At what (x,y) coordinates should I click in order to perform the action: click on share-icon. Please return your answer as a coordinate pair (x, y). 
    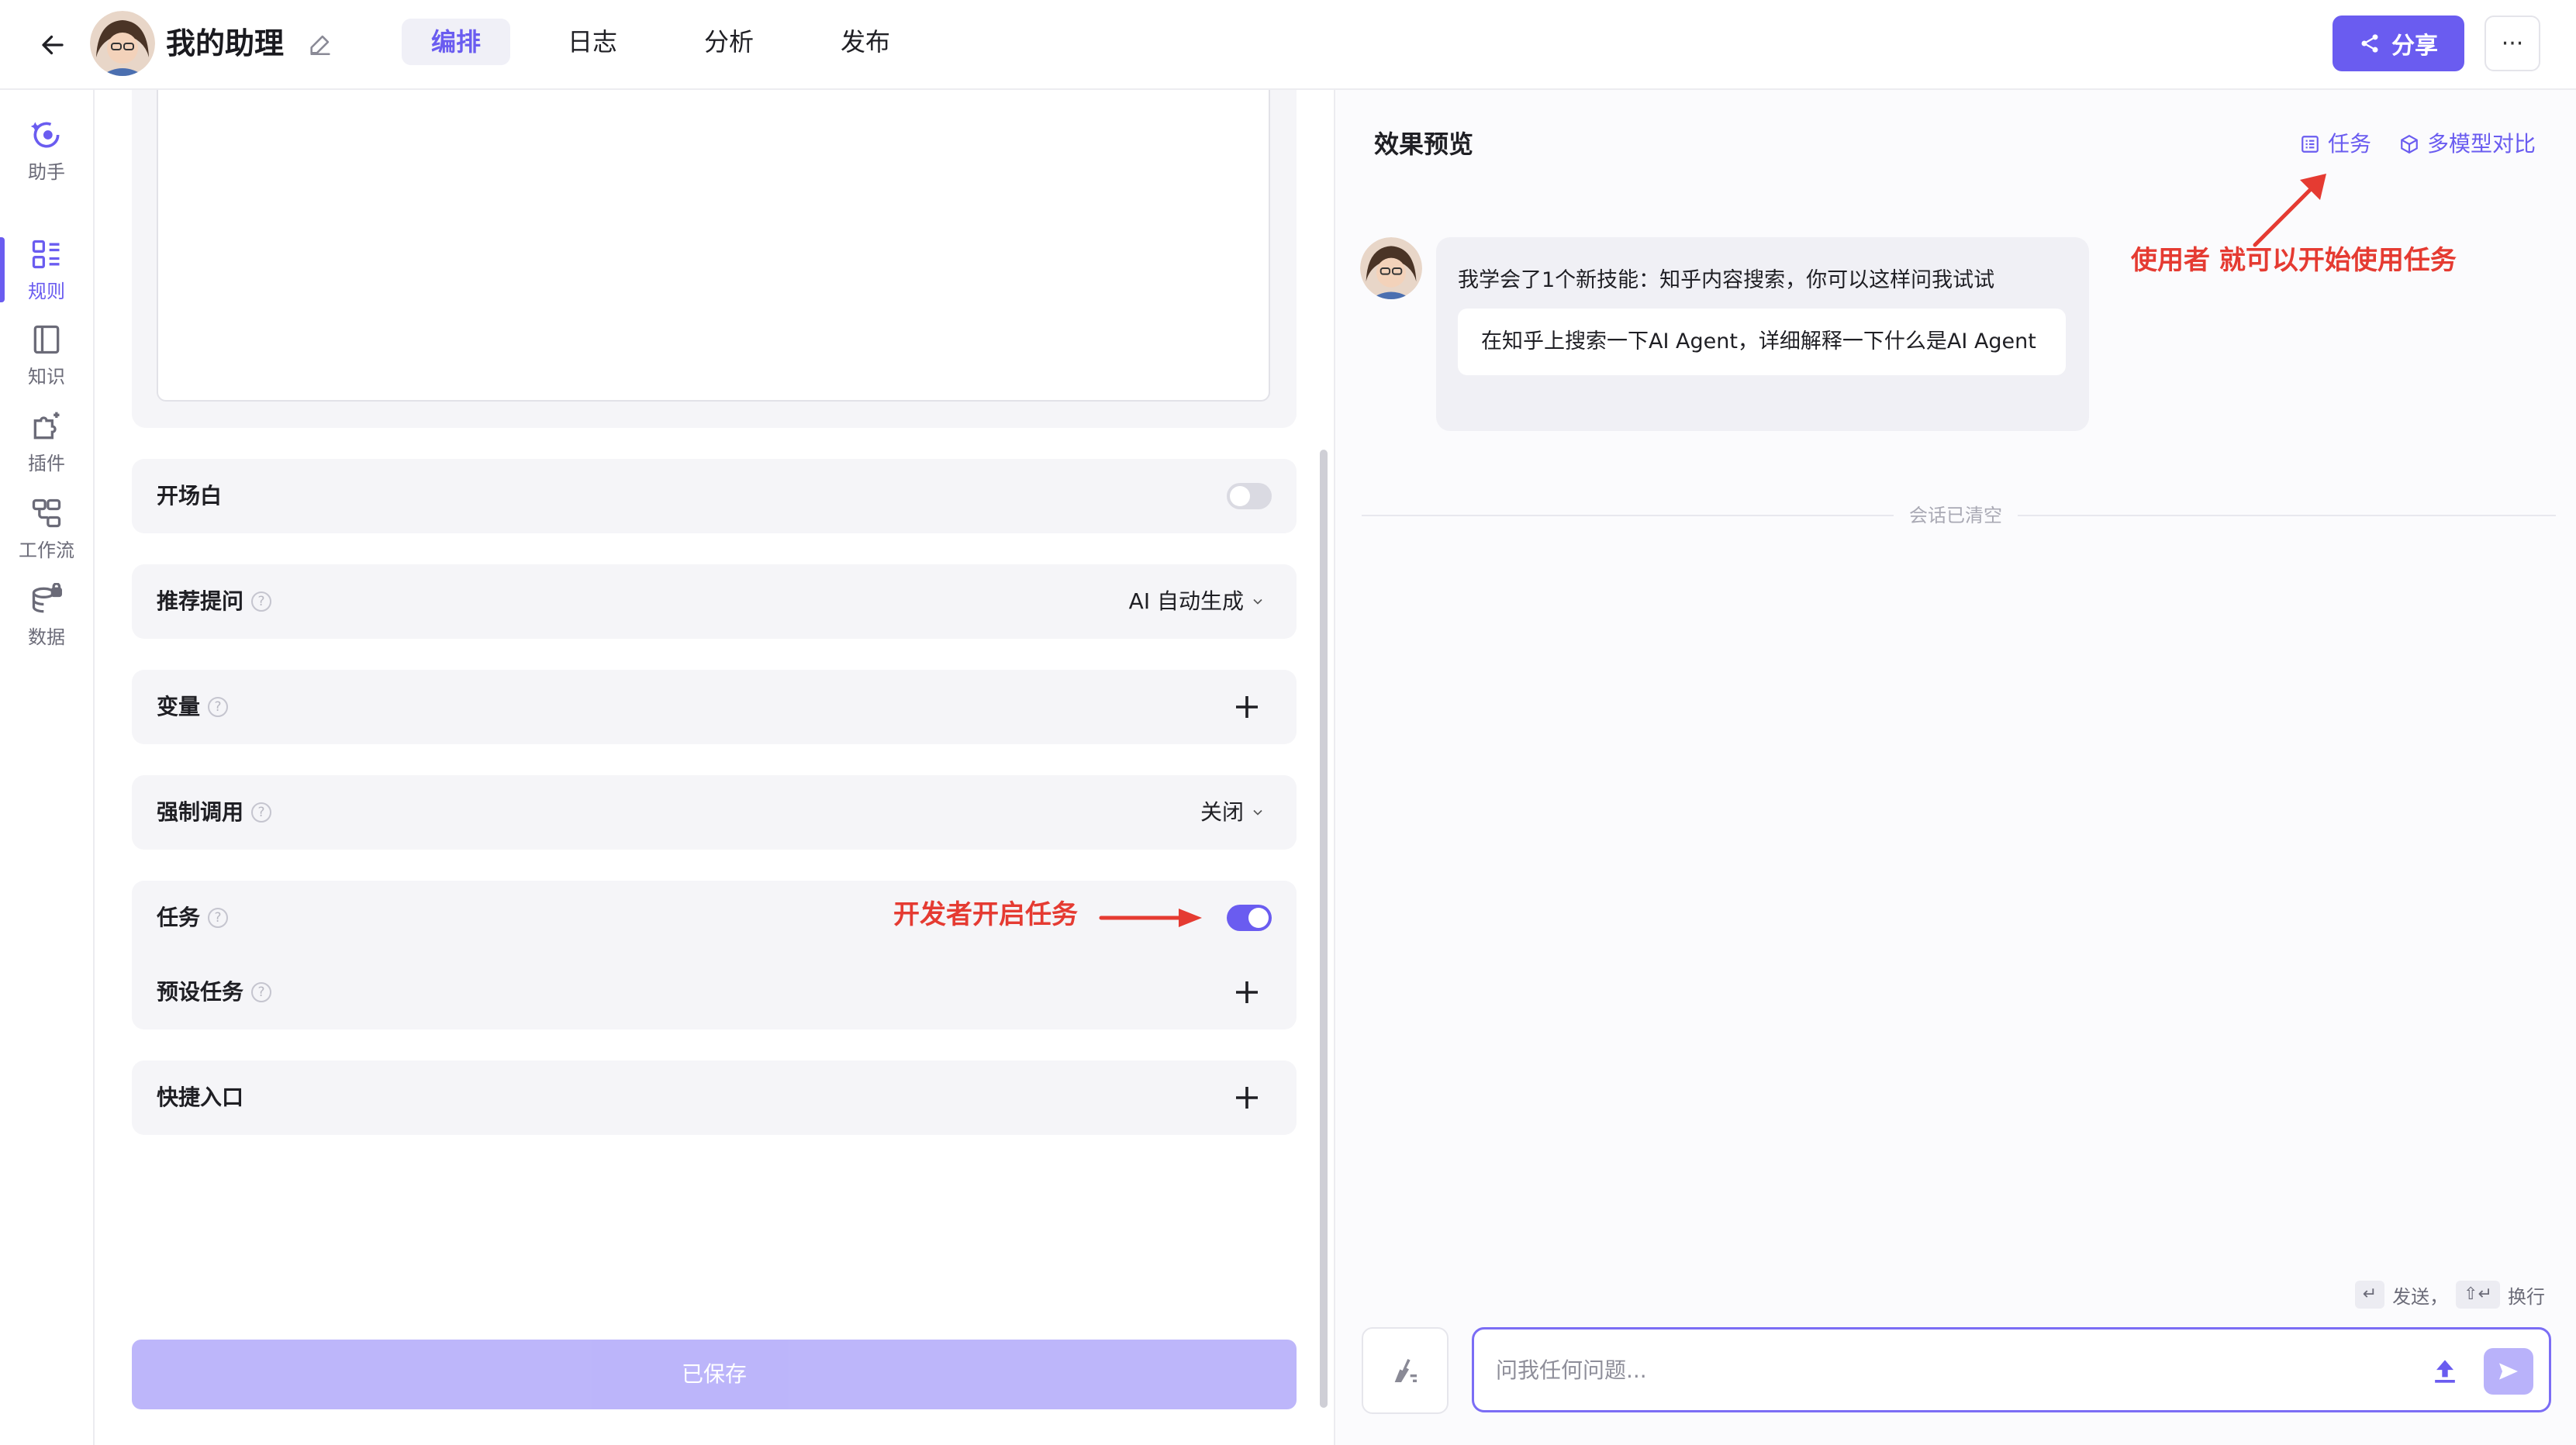
    Looking at the image, I should click on (2369, 43).